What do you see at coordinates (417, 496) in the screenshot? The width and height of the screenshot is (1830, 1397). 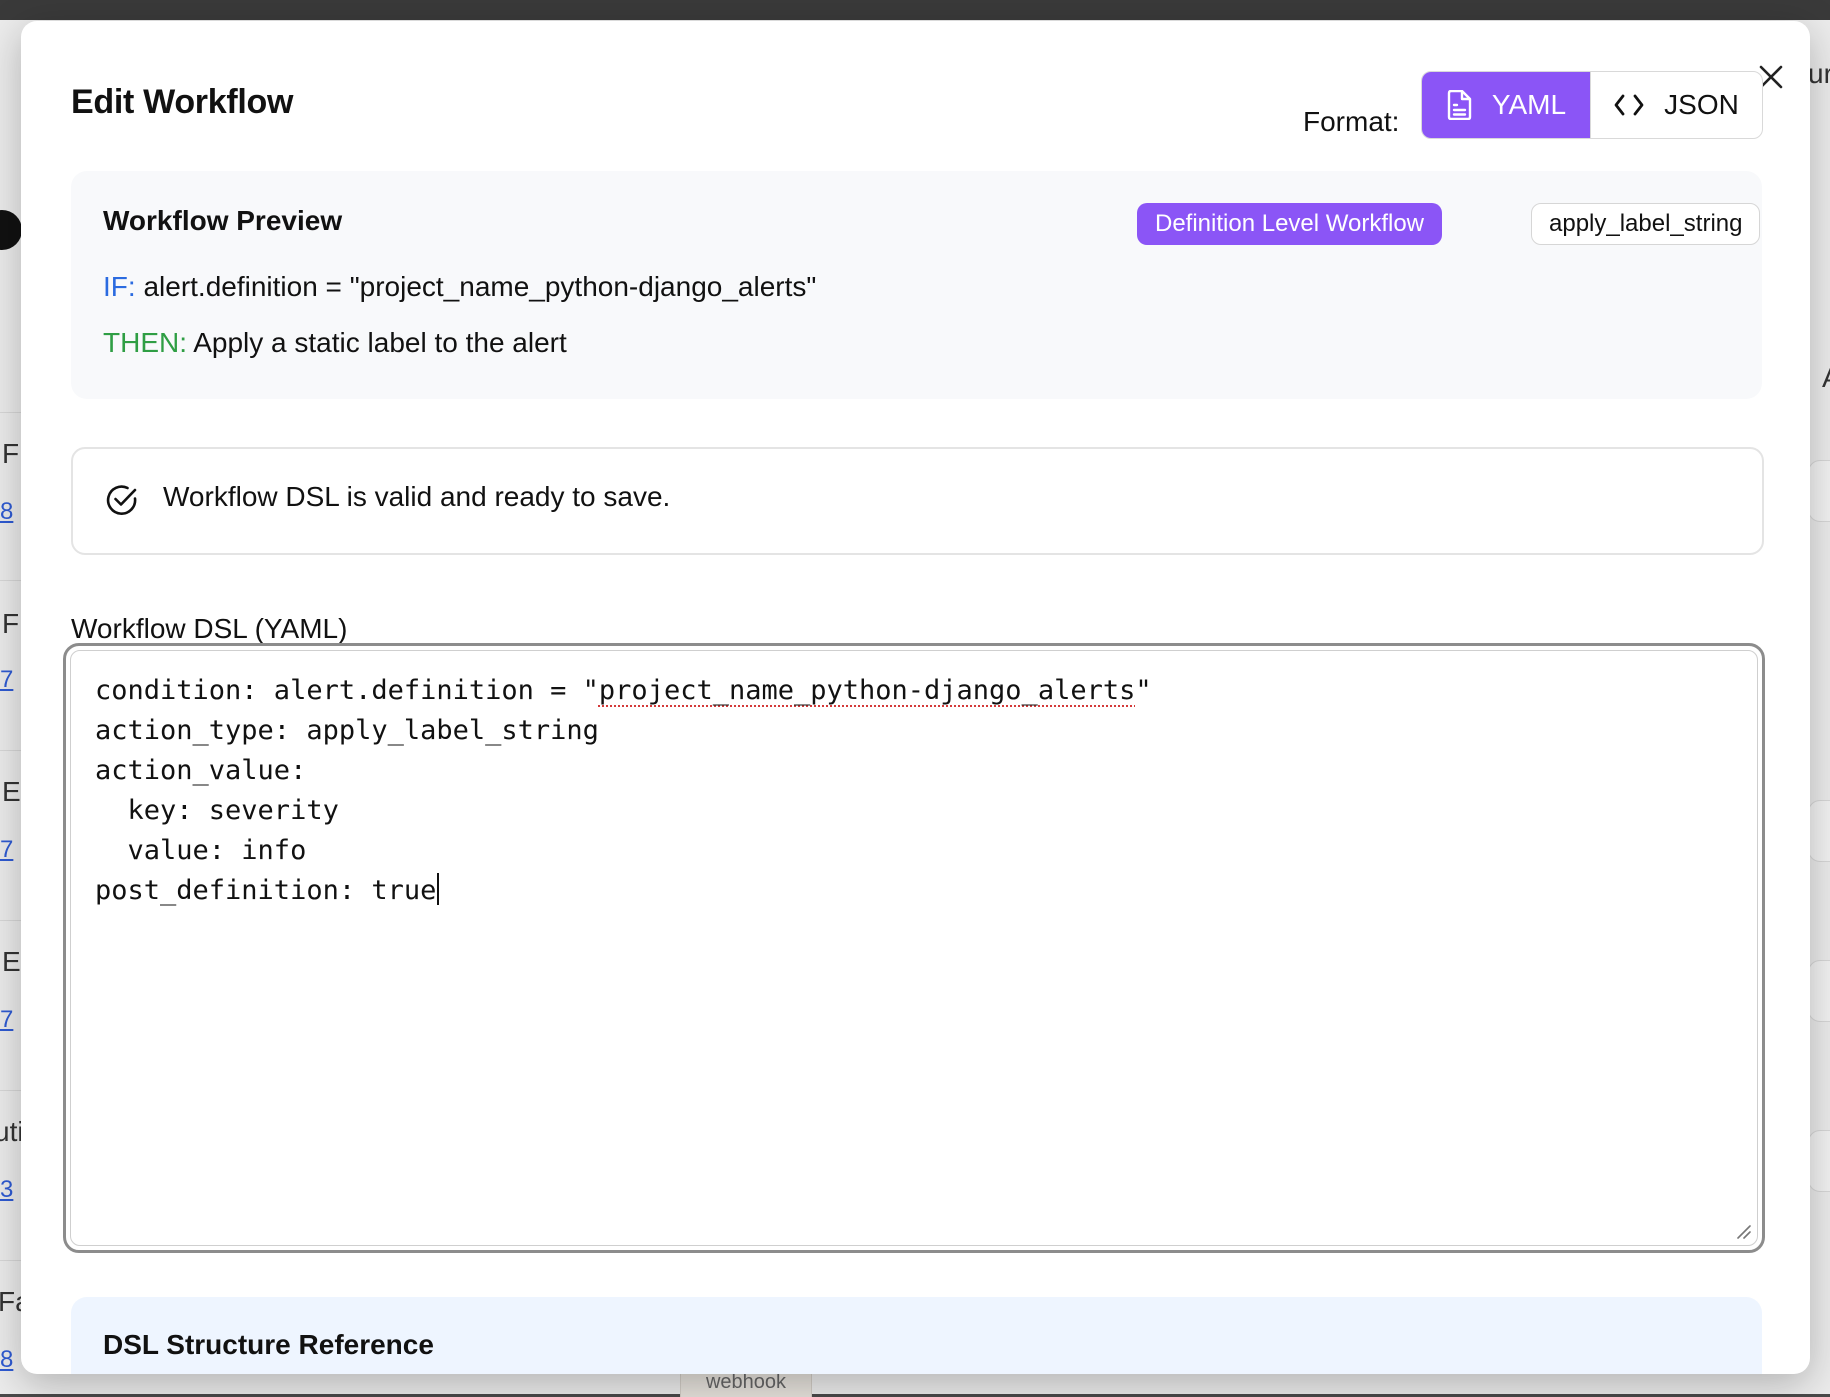 I see `validation-message: Workflow DSL is valid and ready to save.` at bounding box center [417, 496].